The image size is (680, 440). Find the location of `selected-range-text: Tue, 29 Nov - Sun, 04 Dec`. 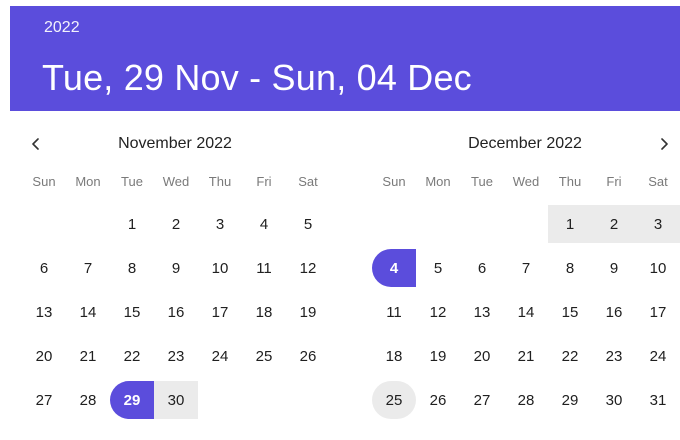

selected-range-text: Tue, 29 Nov - Sun, 04 Dec is located at coordinates (257, 77).